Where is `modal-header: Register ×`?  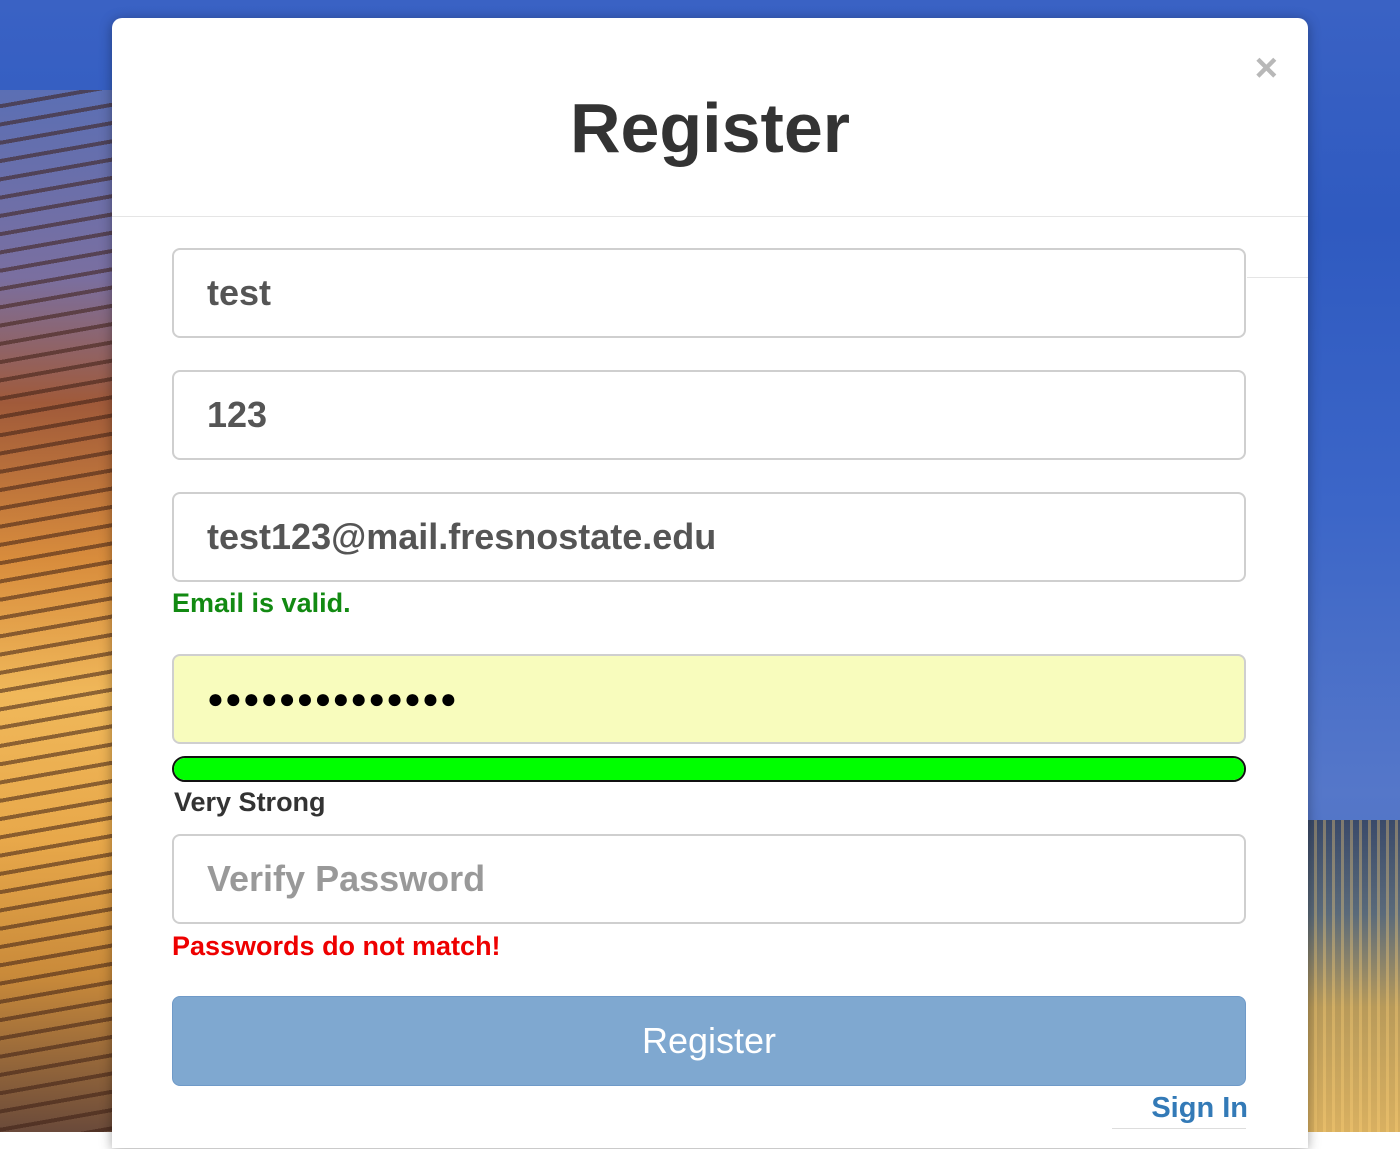
modal-header: Register × is located at coordinates (710, 117).